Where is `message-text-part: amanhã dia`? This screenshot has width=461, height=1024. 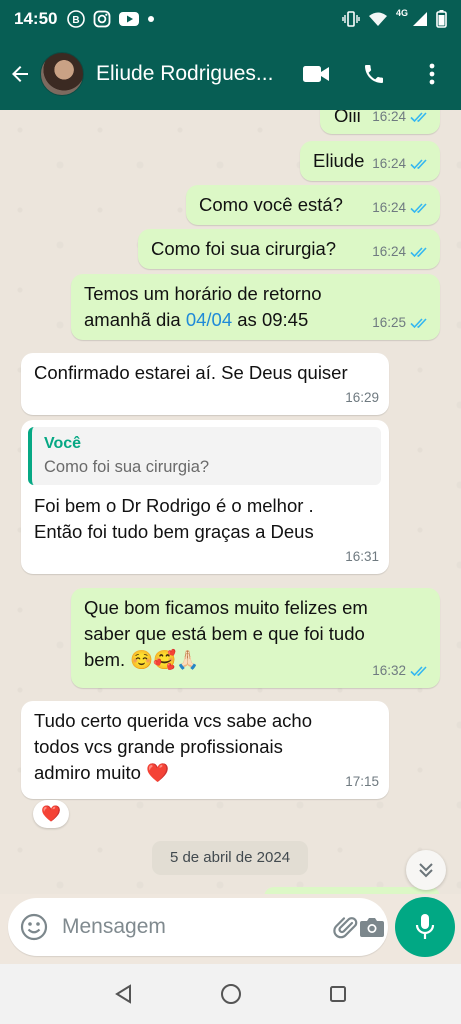
message-text-part: amanhã dia is located at coordinates (135, 319).